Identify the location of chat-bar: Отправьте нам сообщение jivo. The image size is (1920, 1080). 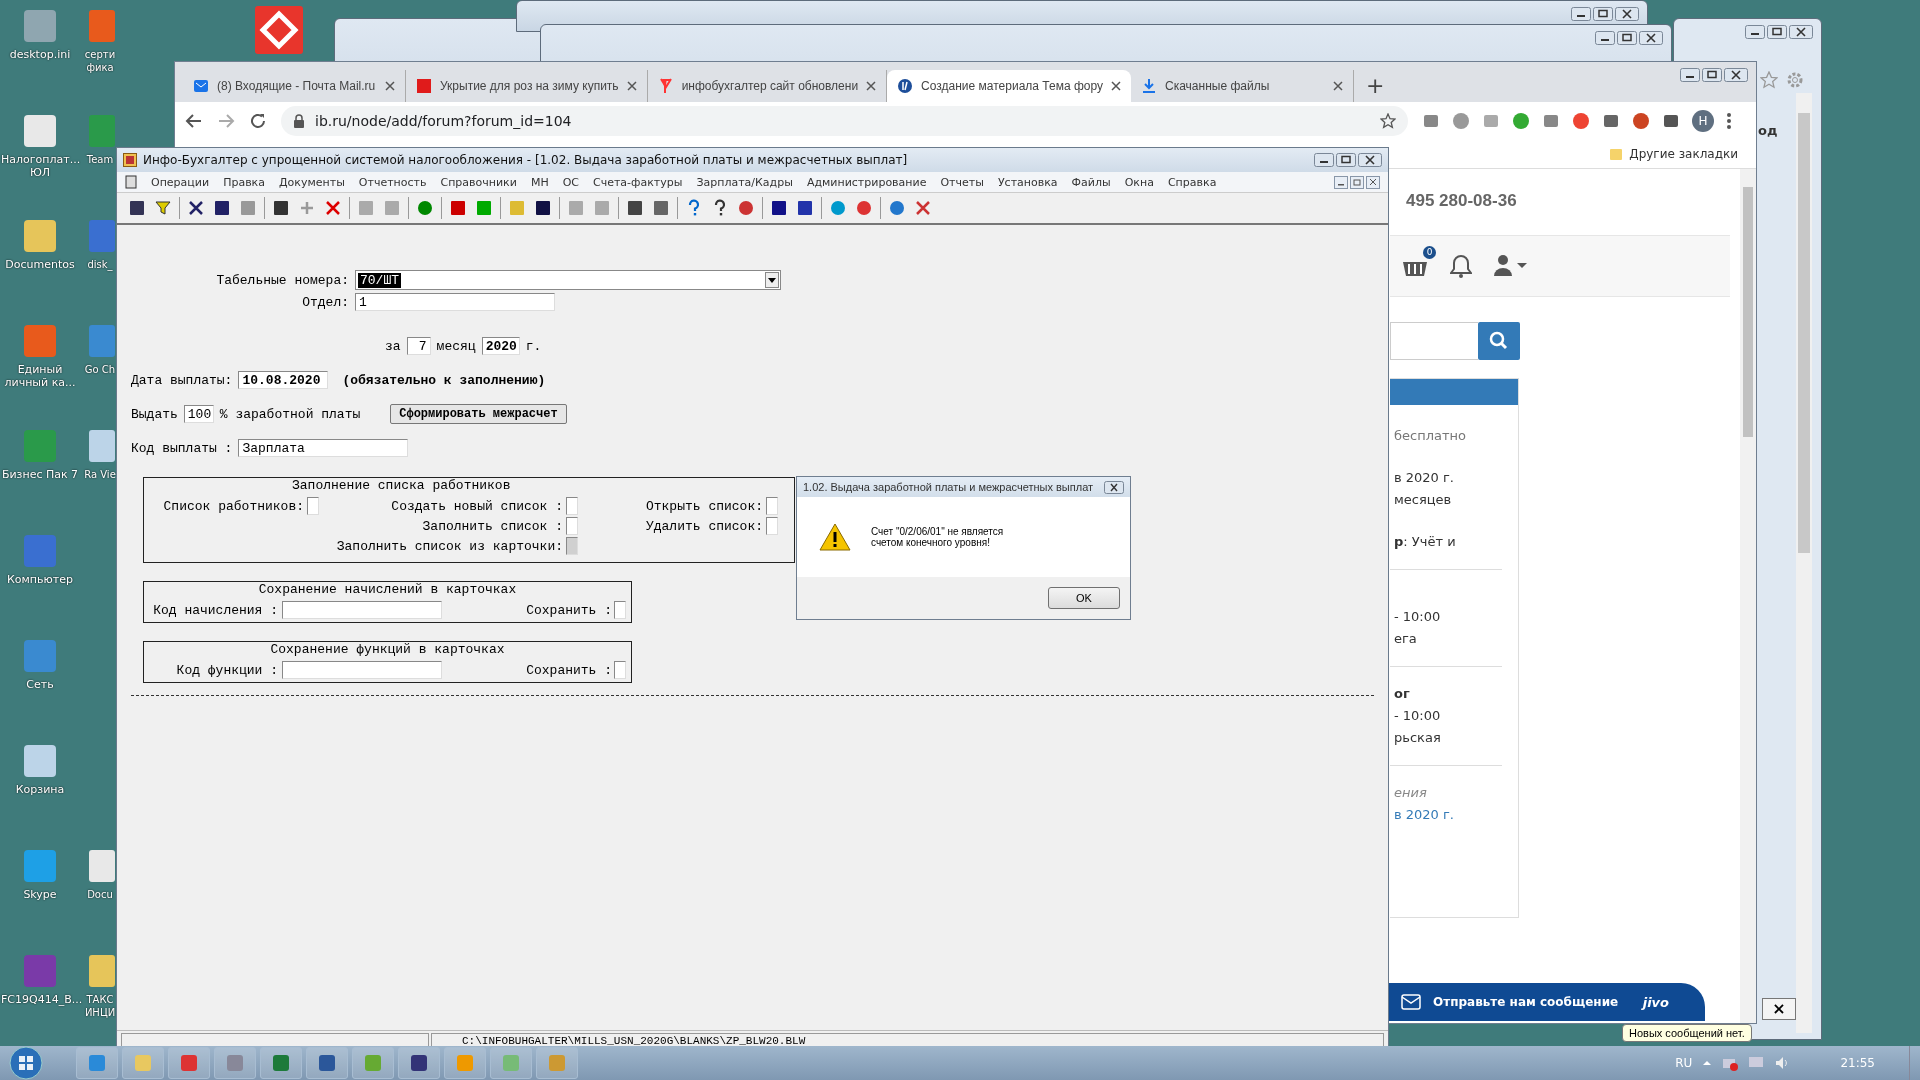
(1547, 1002).